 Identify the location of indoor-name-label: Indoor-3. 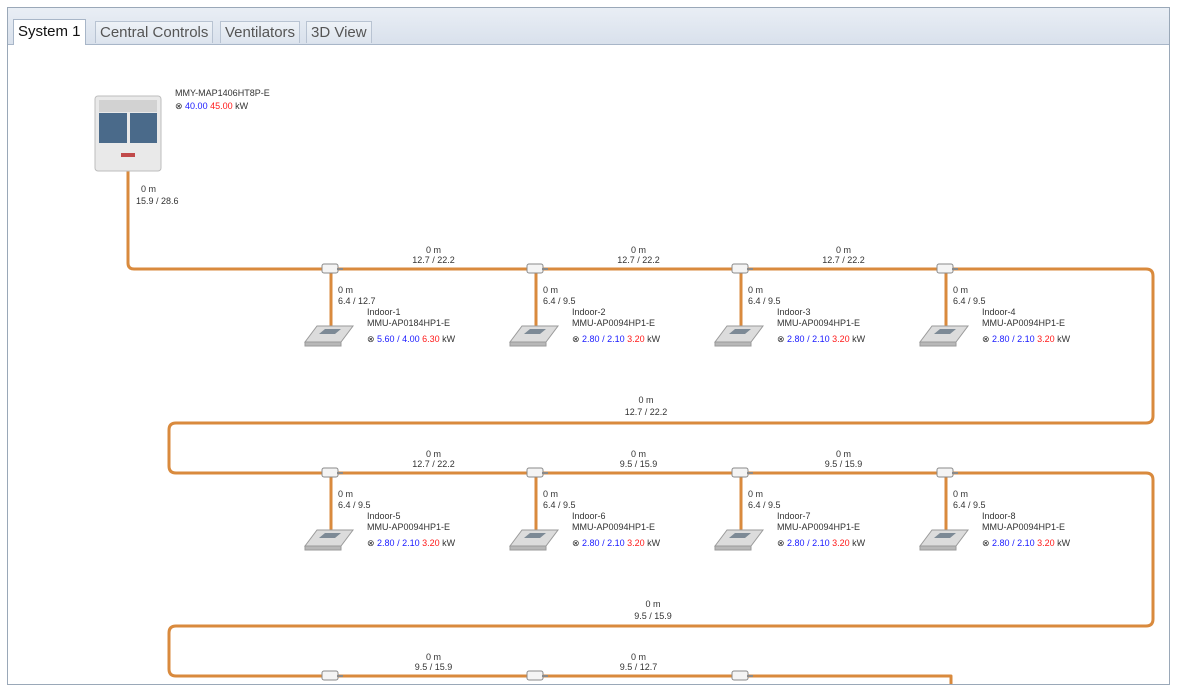
(794, 312).